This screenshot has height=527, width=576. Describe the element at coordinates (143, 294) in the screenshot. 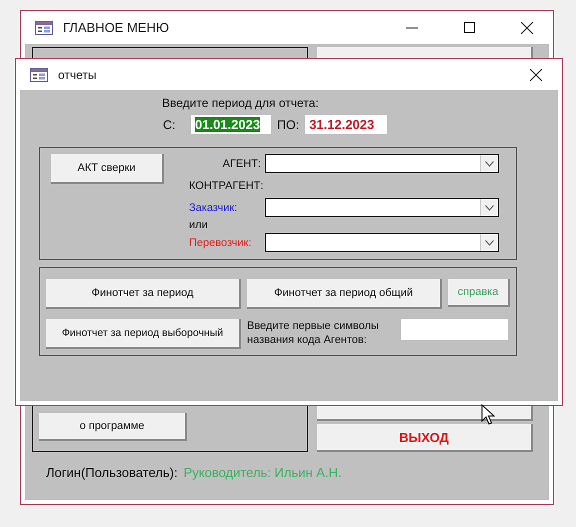

I see `report-button: Финотчет за период` at that location.